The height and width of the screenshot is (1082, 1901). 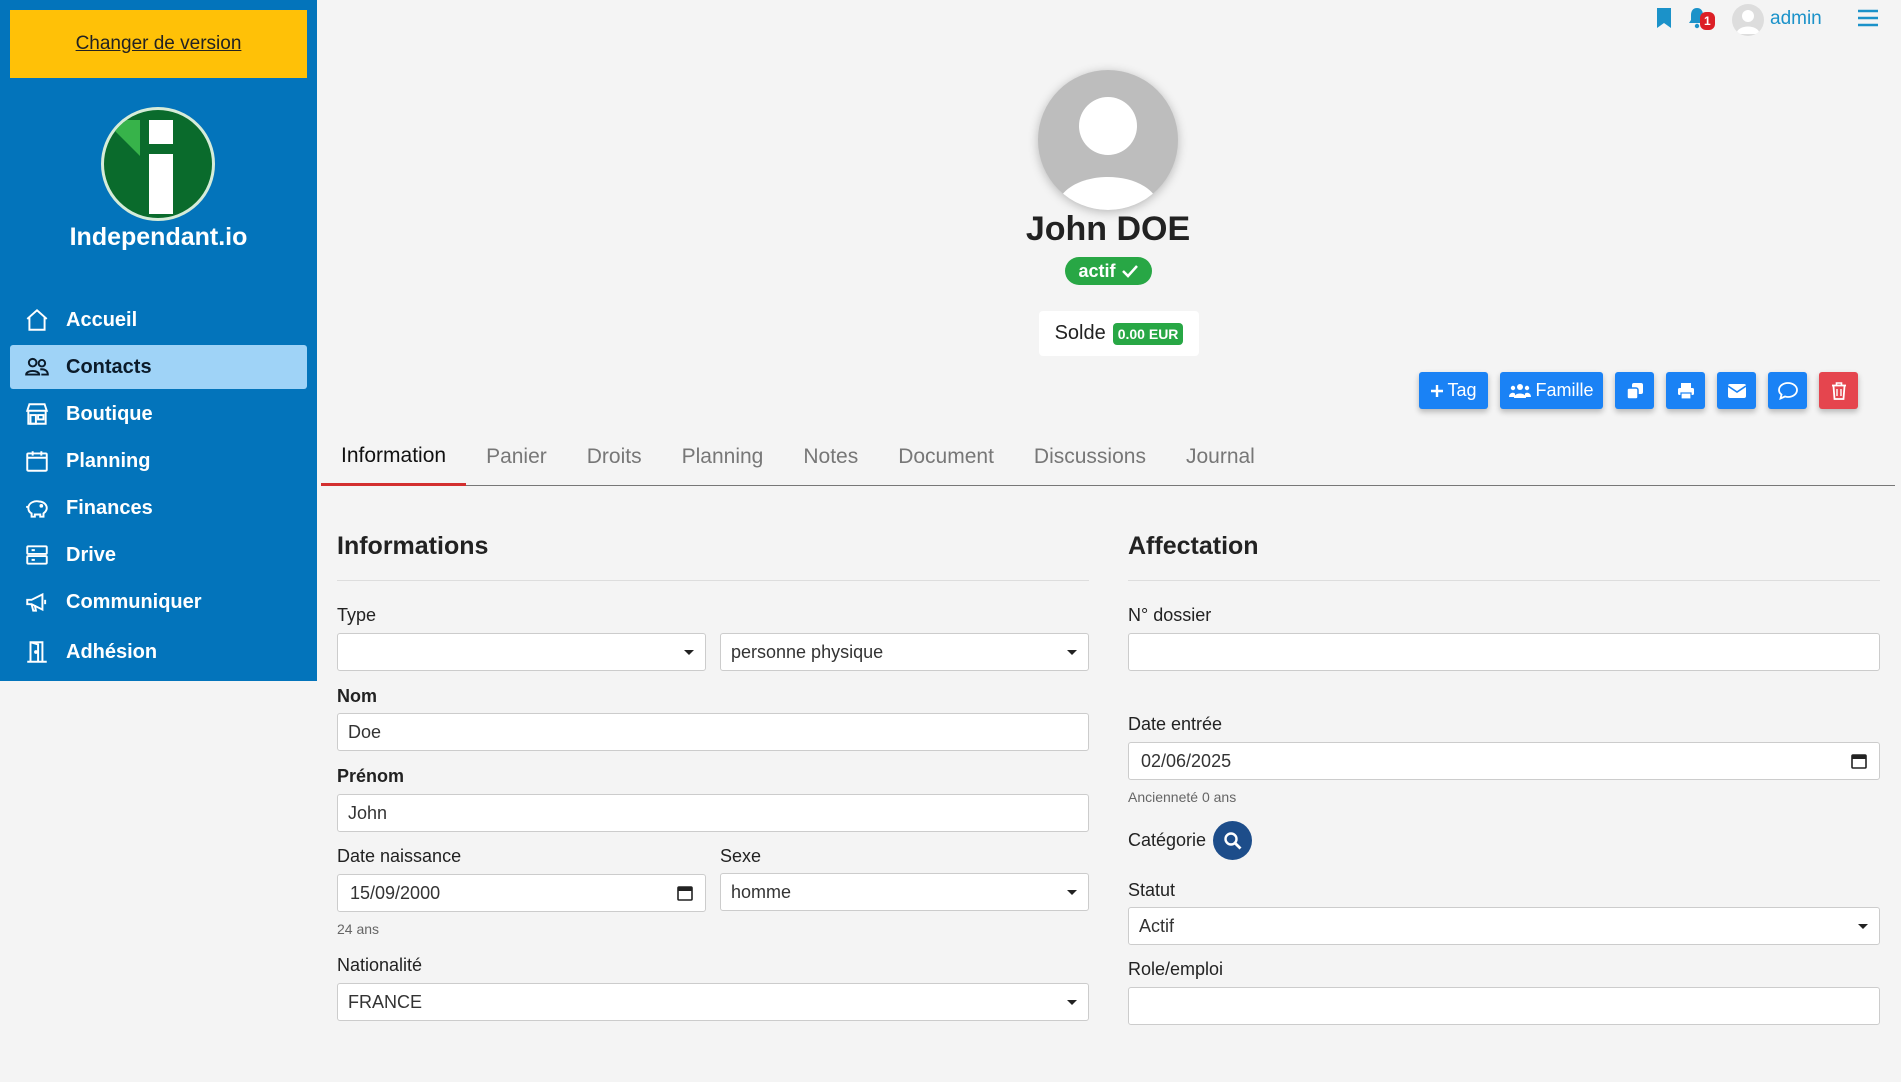 What do you see at coordinates (807, 651) in the screenshot?
I see `subtype-select-value: personne physique` at bounding box center [807, 651].